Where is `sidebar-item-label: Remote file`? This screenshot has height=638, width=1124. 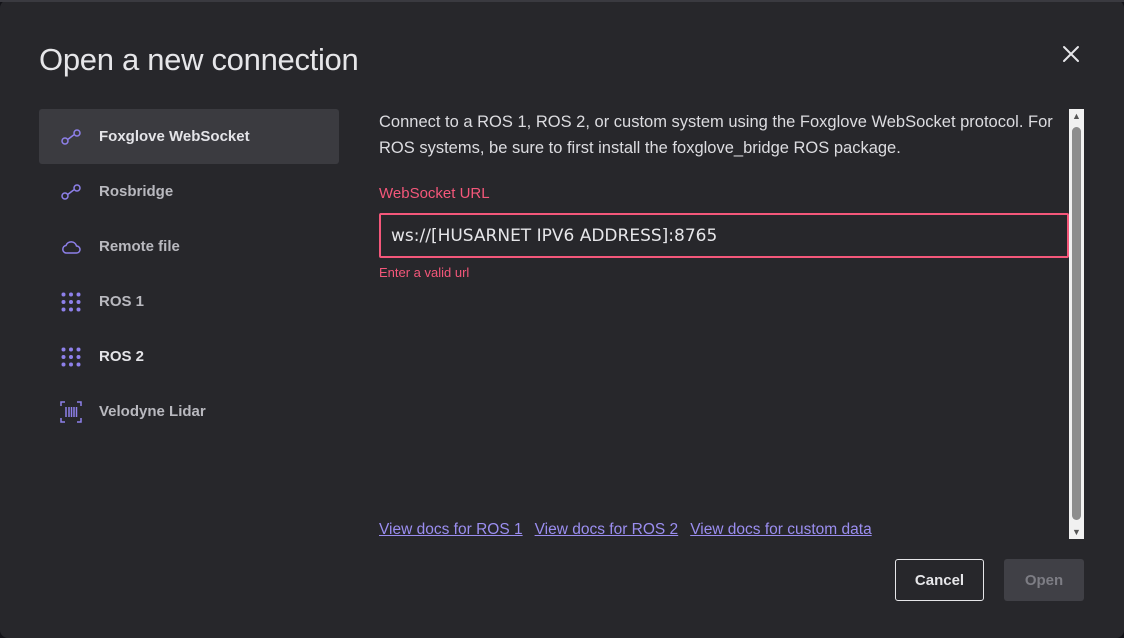 sidebar-item-label: Remote file is located at coordinates (139, 246).